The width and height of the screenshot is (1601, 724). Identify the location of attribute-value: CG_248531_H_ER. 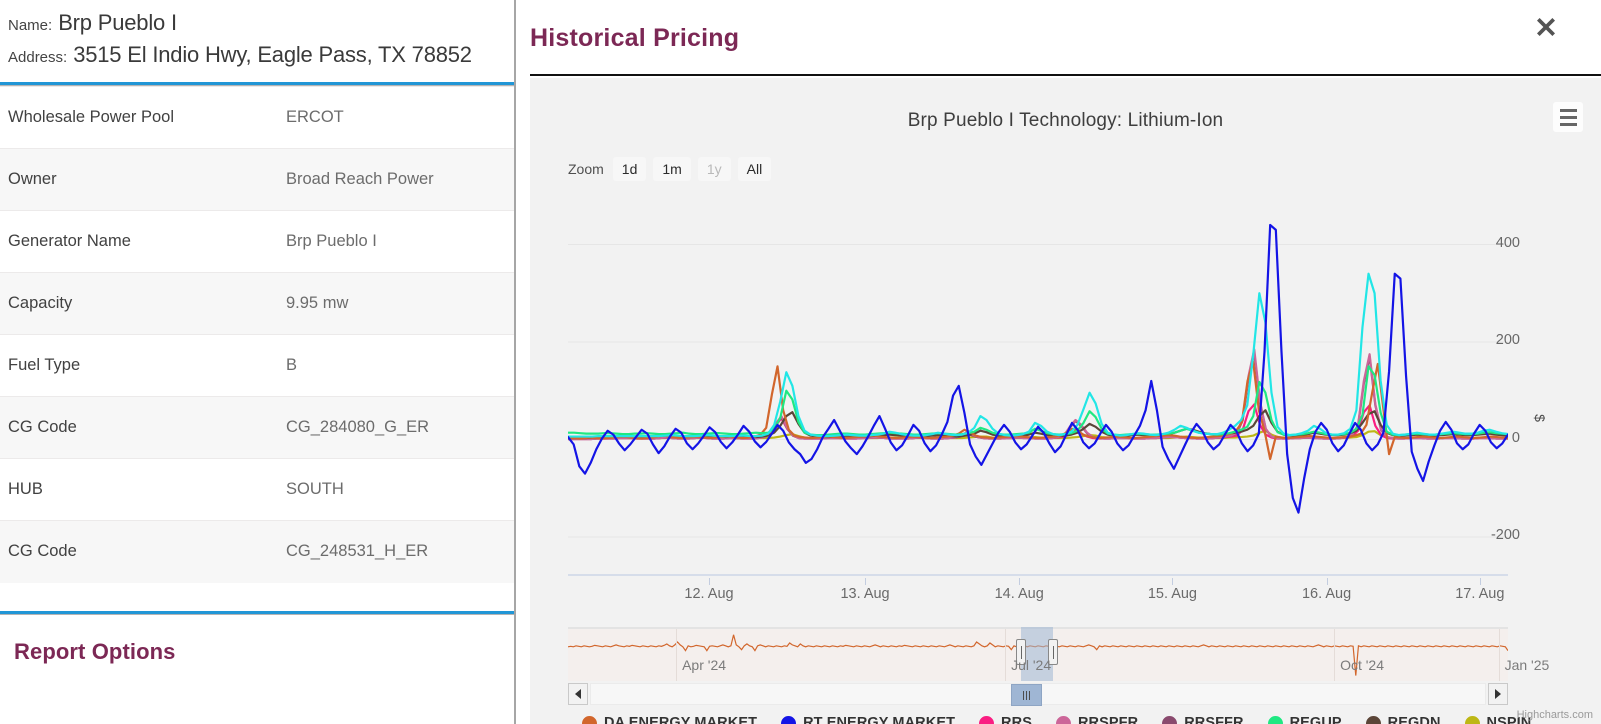
(396, 551).